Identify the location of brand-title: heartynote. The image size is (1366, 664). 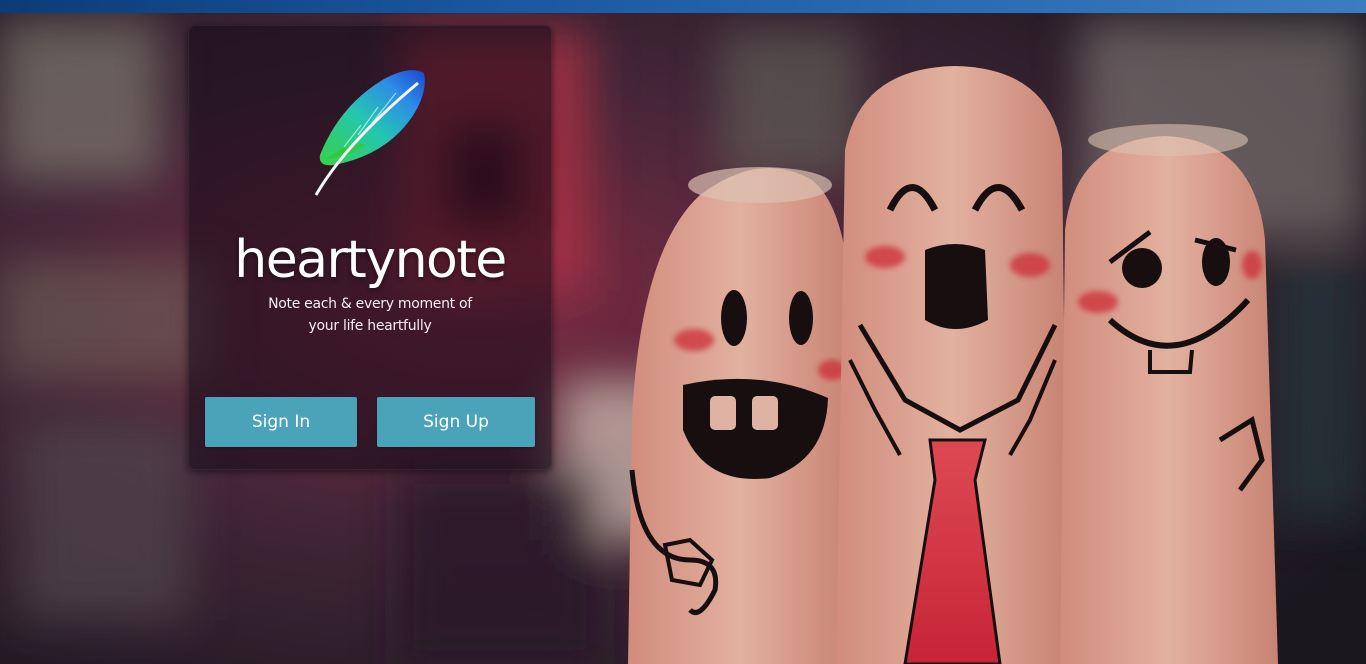
(370, 260).